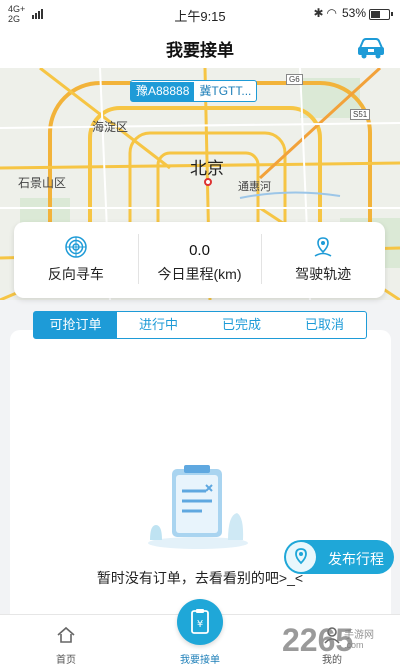 The image size is (400, 666). I want to click on status-bar: 4G+ 2G 上午9:15 ✱◠ 53%, so click(200, 14).